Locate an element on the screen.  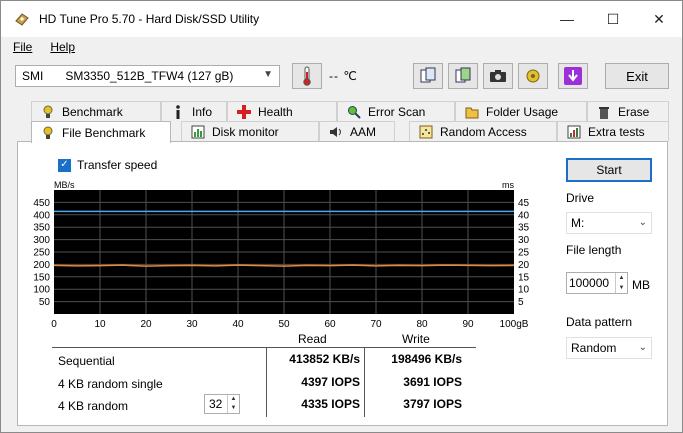
file-length-label: File length is located at coordinates (594, 250).